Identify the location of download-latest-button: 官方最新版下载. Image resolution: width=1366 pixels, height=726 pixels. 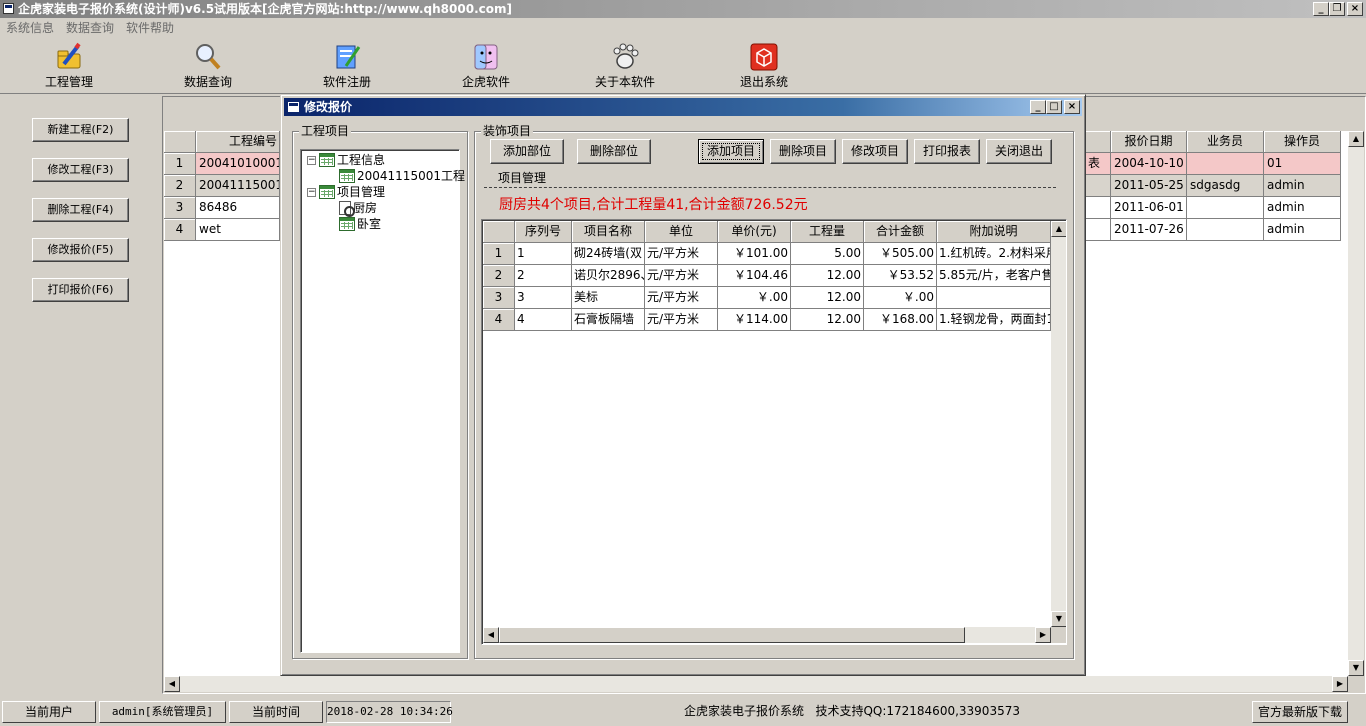
(1300, 712).